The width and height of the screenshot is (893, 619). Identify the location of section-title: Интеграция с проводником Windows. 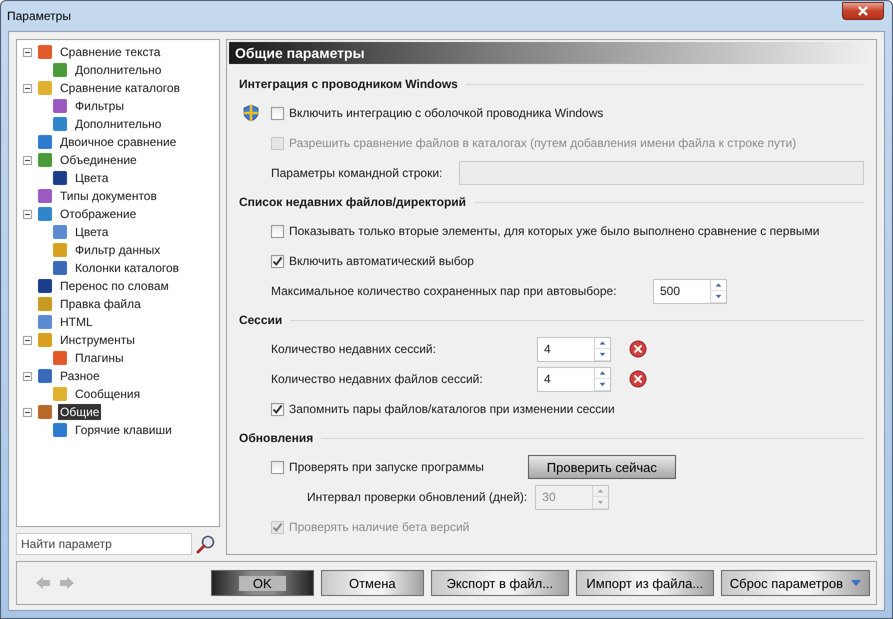
(348, 84).